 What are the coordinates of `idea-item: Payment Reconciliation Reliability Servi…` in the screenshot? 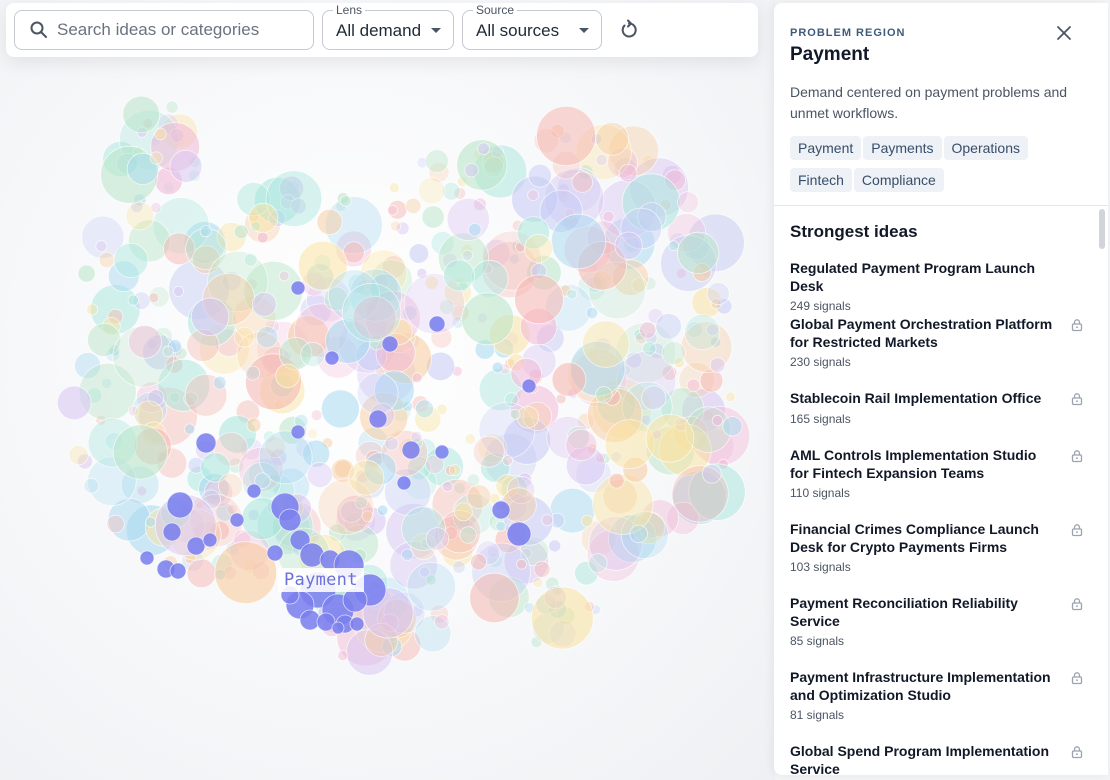 It's located at (940, 621).